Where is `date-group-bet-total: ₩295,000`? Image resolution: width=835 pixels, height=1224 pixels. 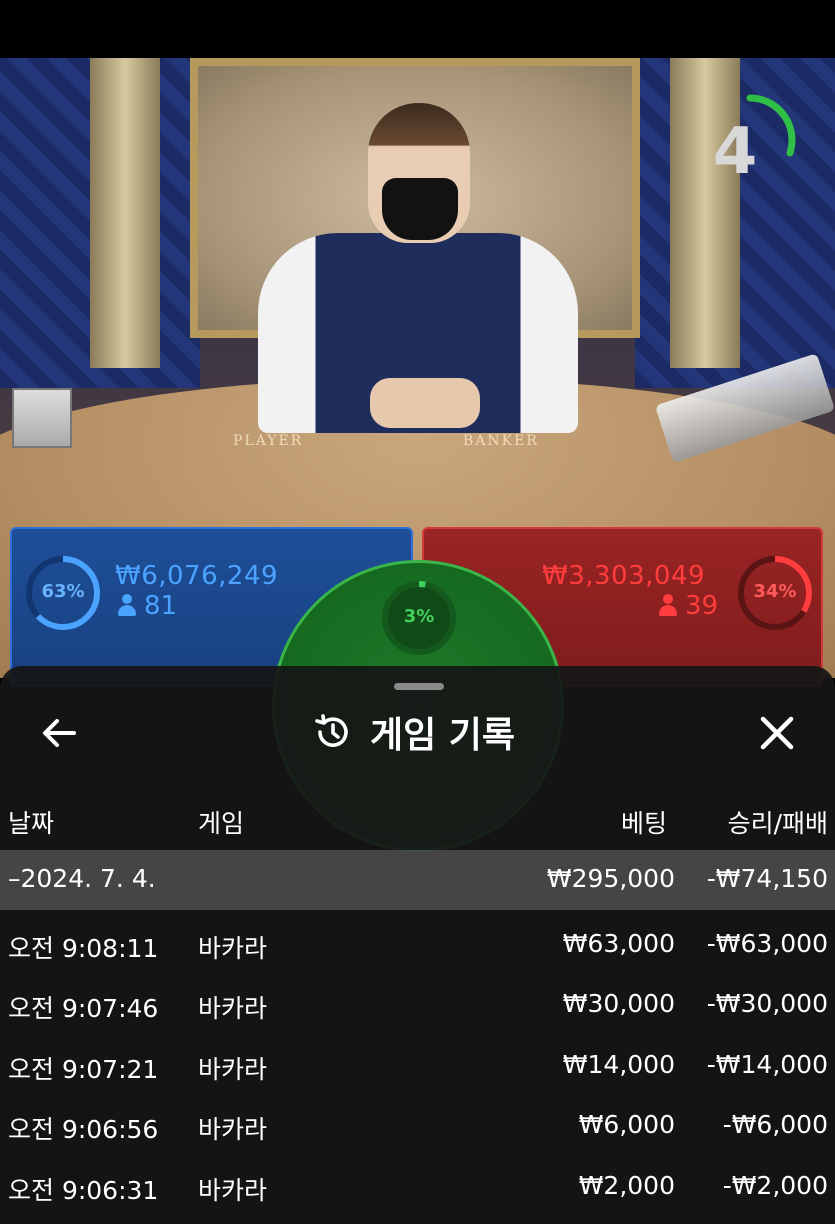
date-group-bet-total: ₩295,000 is located at coordinates (610, 878).